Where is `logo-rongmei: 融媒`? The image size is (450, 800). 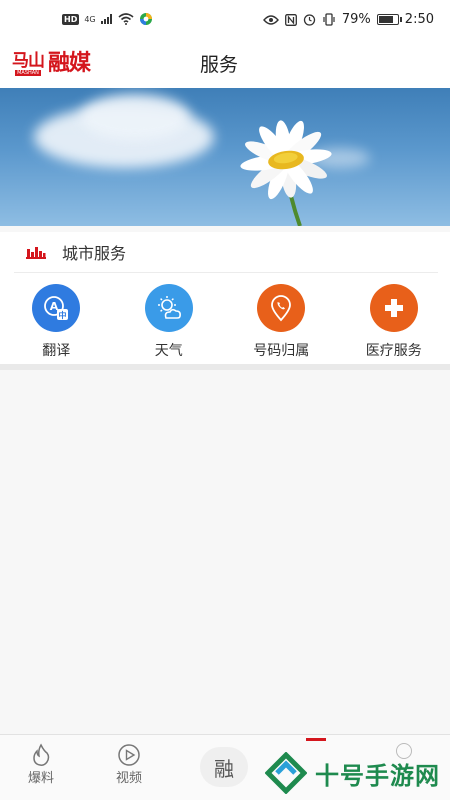
logo-rongmei: 融媒 is located at coordinates (69, 63).